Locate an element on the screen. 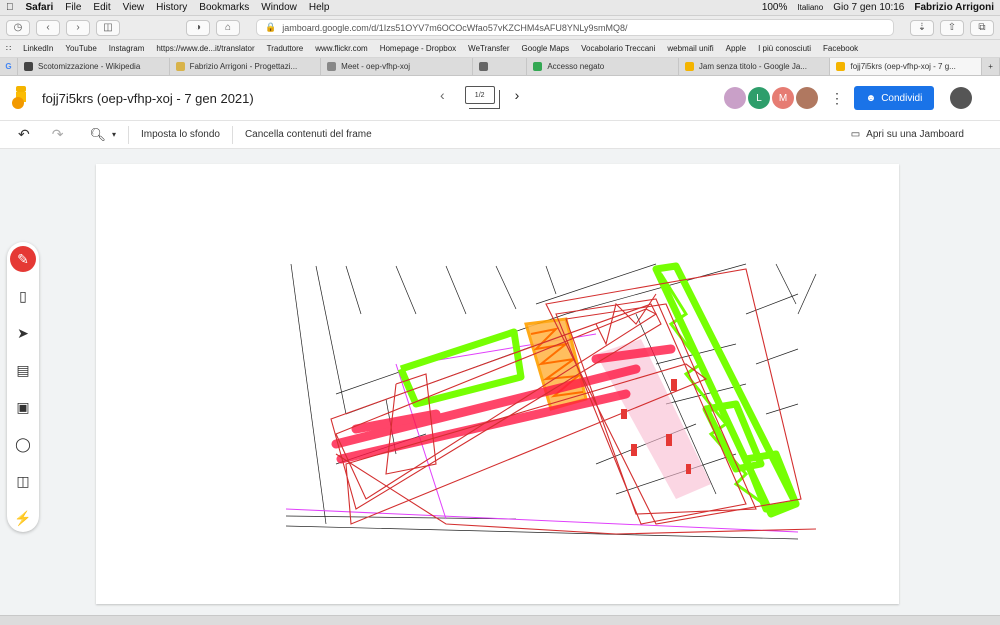 This screenshot has height=625, width=1000. bookmark-item: LinkedIn is located at coordinates (38, 48).